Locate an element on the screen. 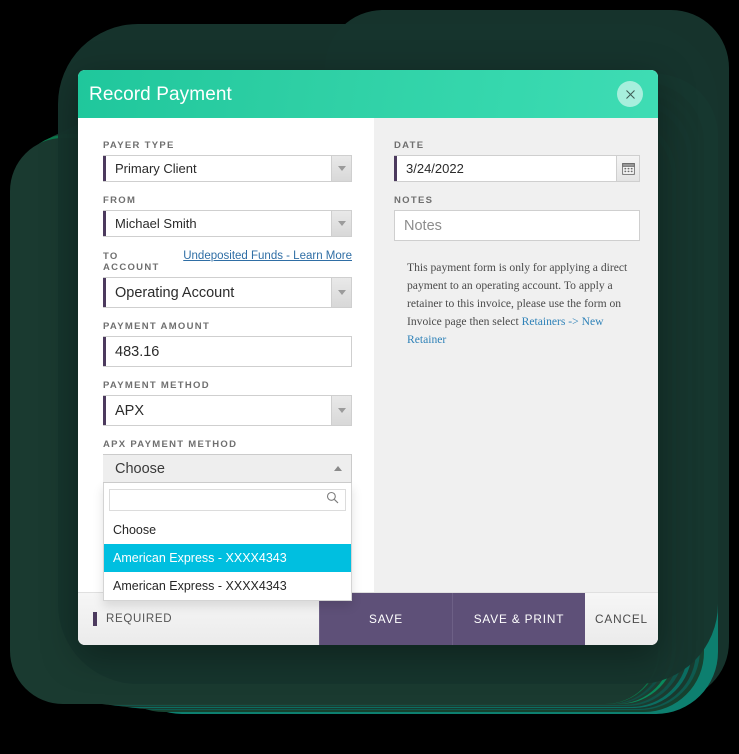 This screenshot has width=739, height=754. field-date: DATE 3/24/2022 is located at coordinates (517, 161).